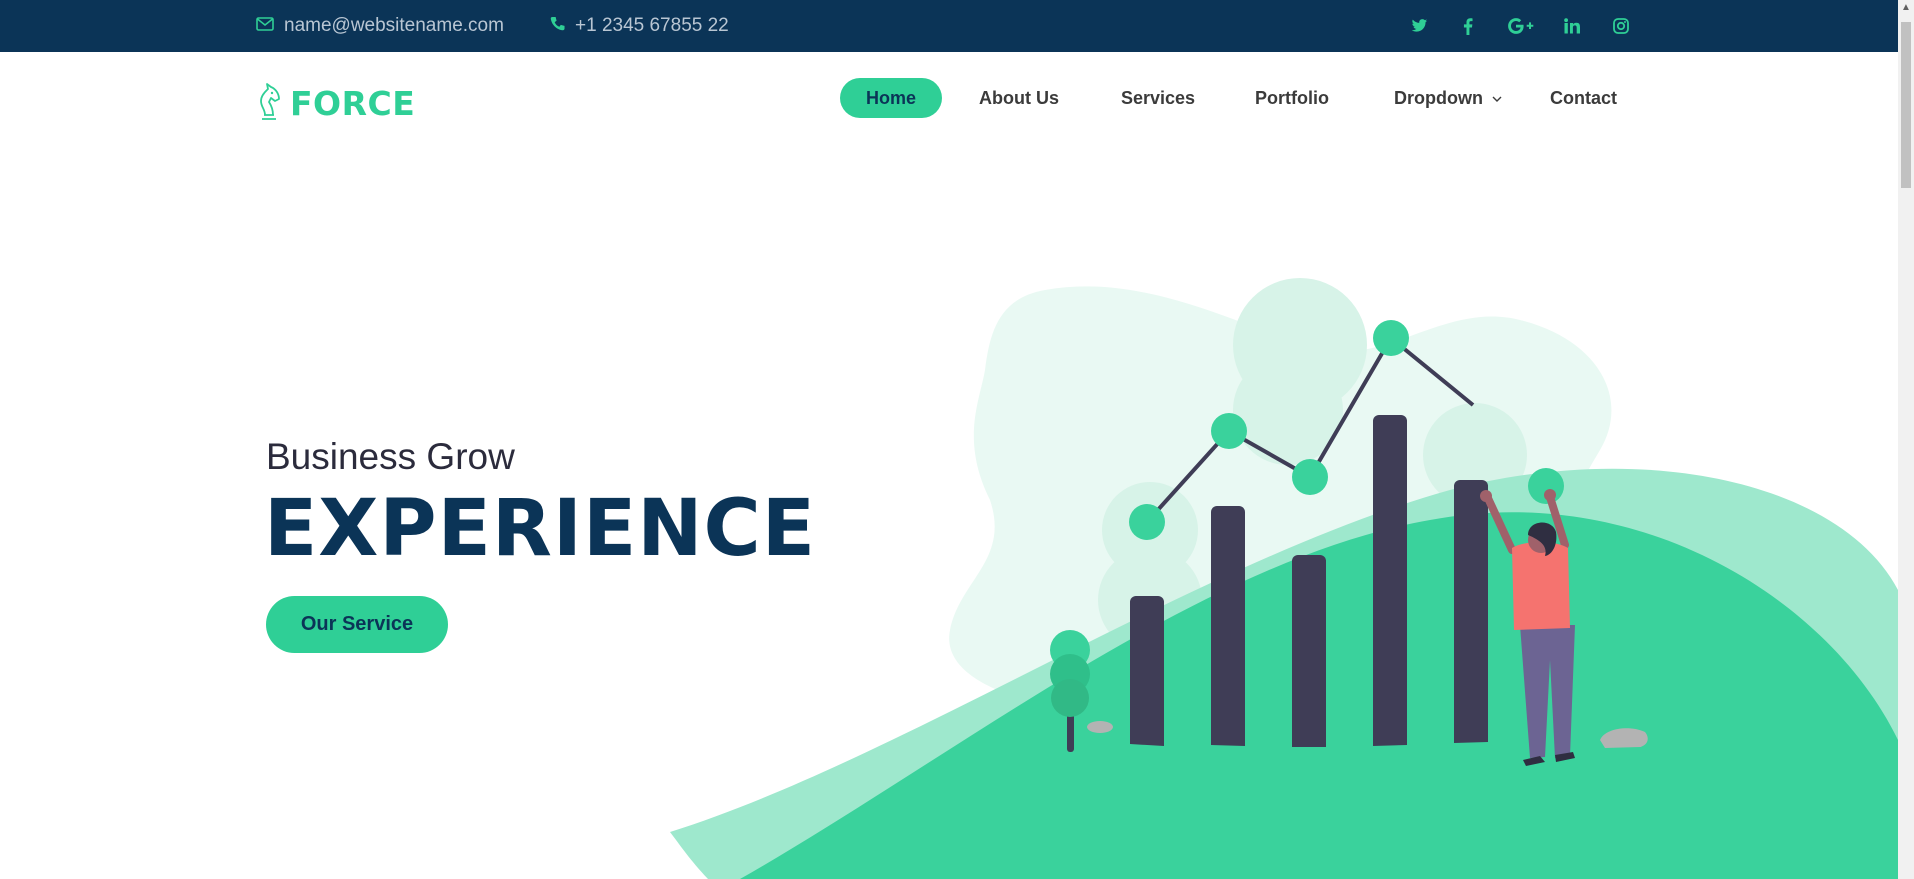  Describe the element at coordinates (1906, 439) in the screenshot. I see `vertical-scrollbar: ▲` at that location.